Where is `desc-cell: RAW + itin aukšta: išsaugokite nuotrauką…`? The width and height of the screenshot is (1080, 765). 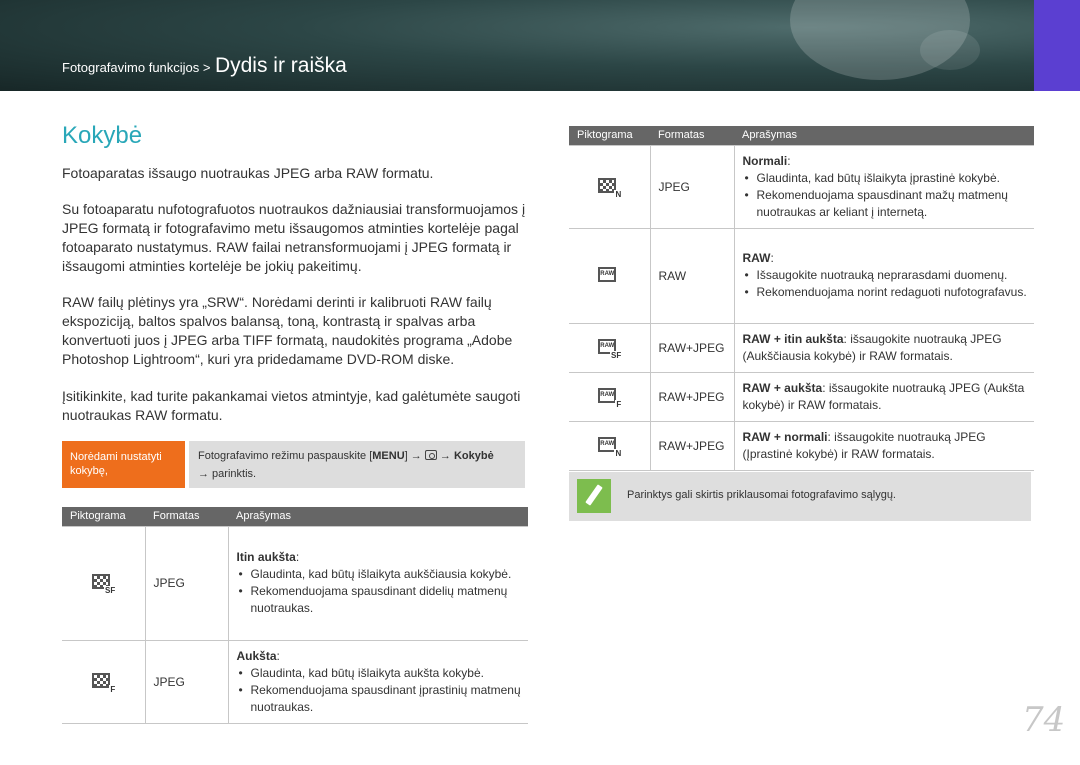
desc-cell: RAW + itin aukšta: išsaugokite nuotrauką… is located at coordinates (884, 347).